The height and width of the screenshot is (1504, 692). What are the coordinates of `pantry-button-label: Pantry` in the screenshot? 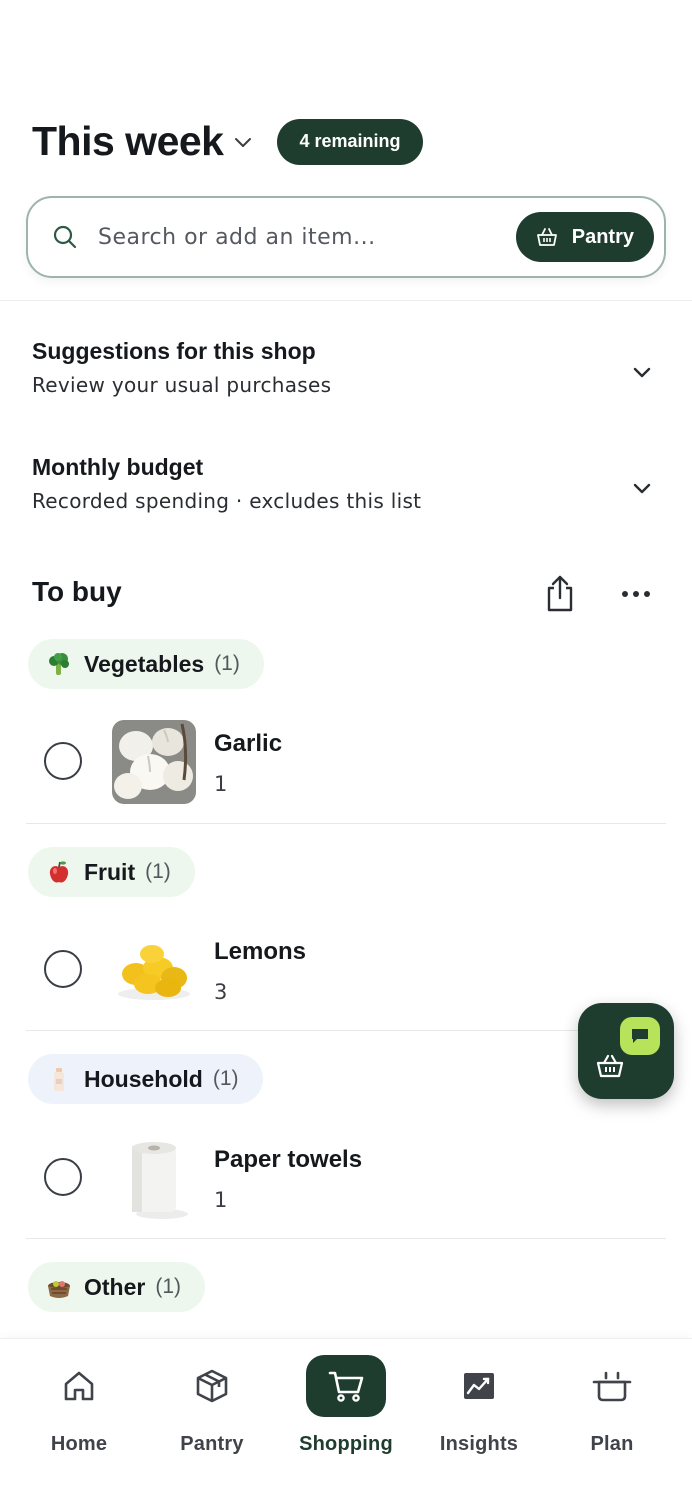 It's located at (602, 236).